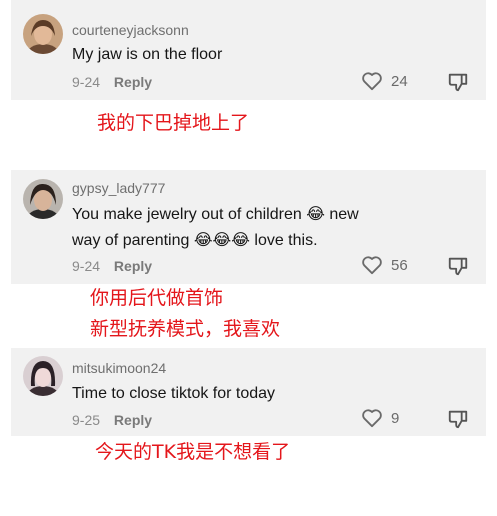  I want to click on like-count: 24, so click(399, 81).